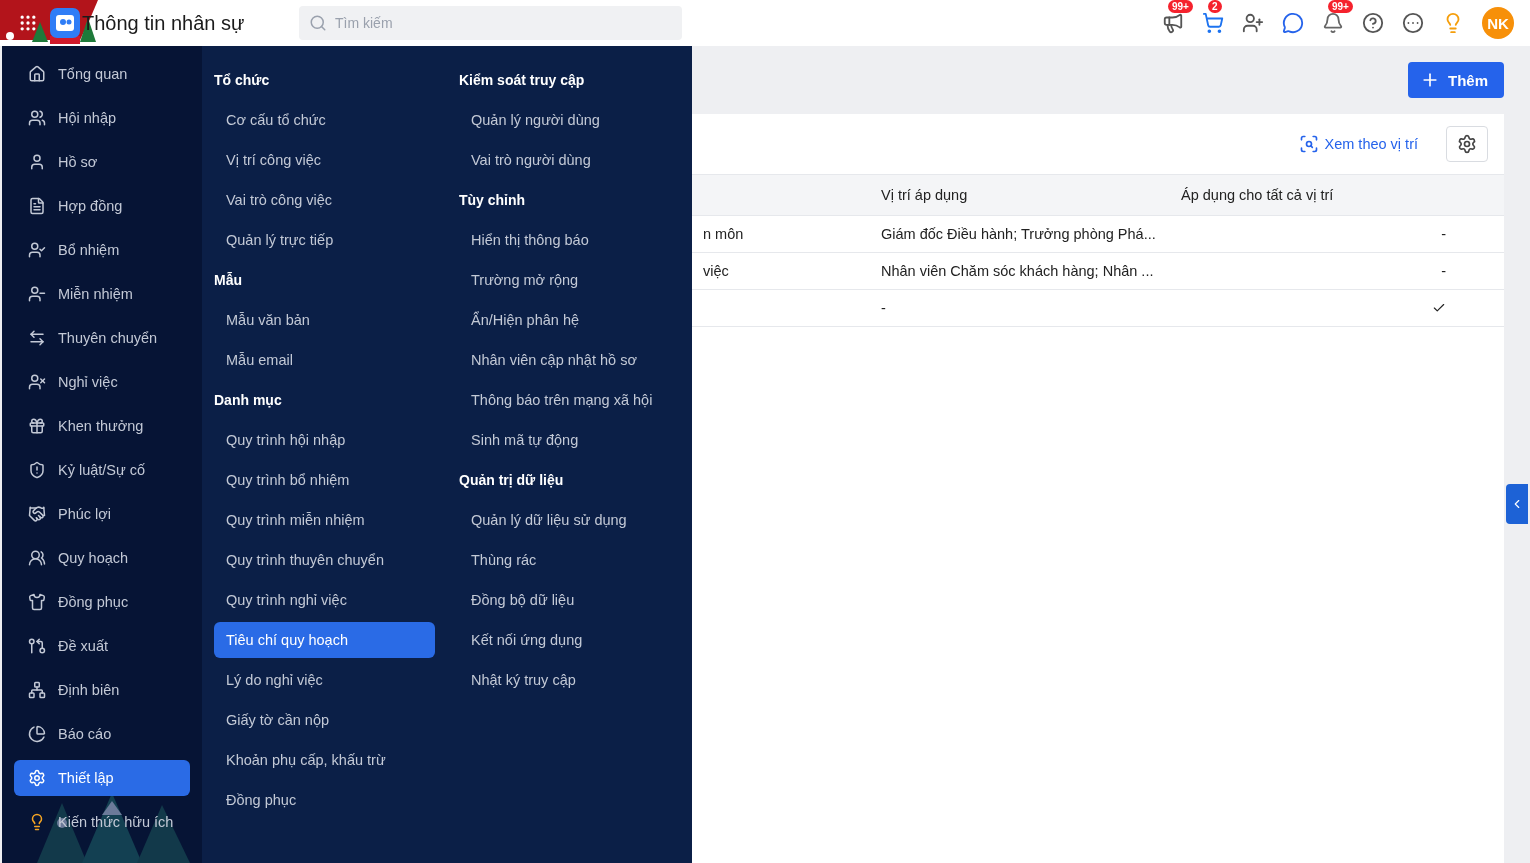  I want to click on menu-item: Vai trò công việc, so click(324, 200).